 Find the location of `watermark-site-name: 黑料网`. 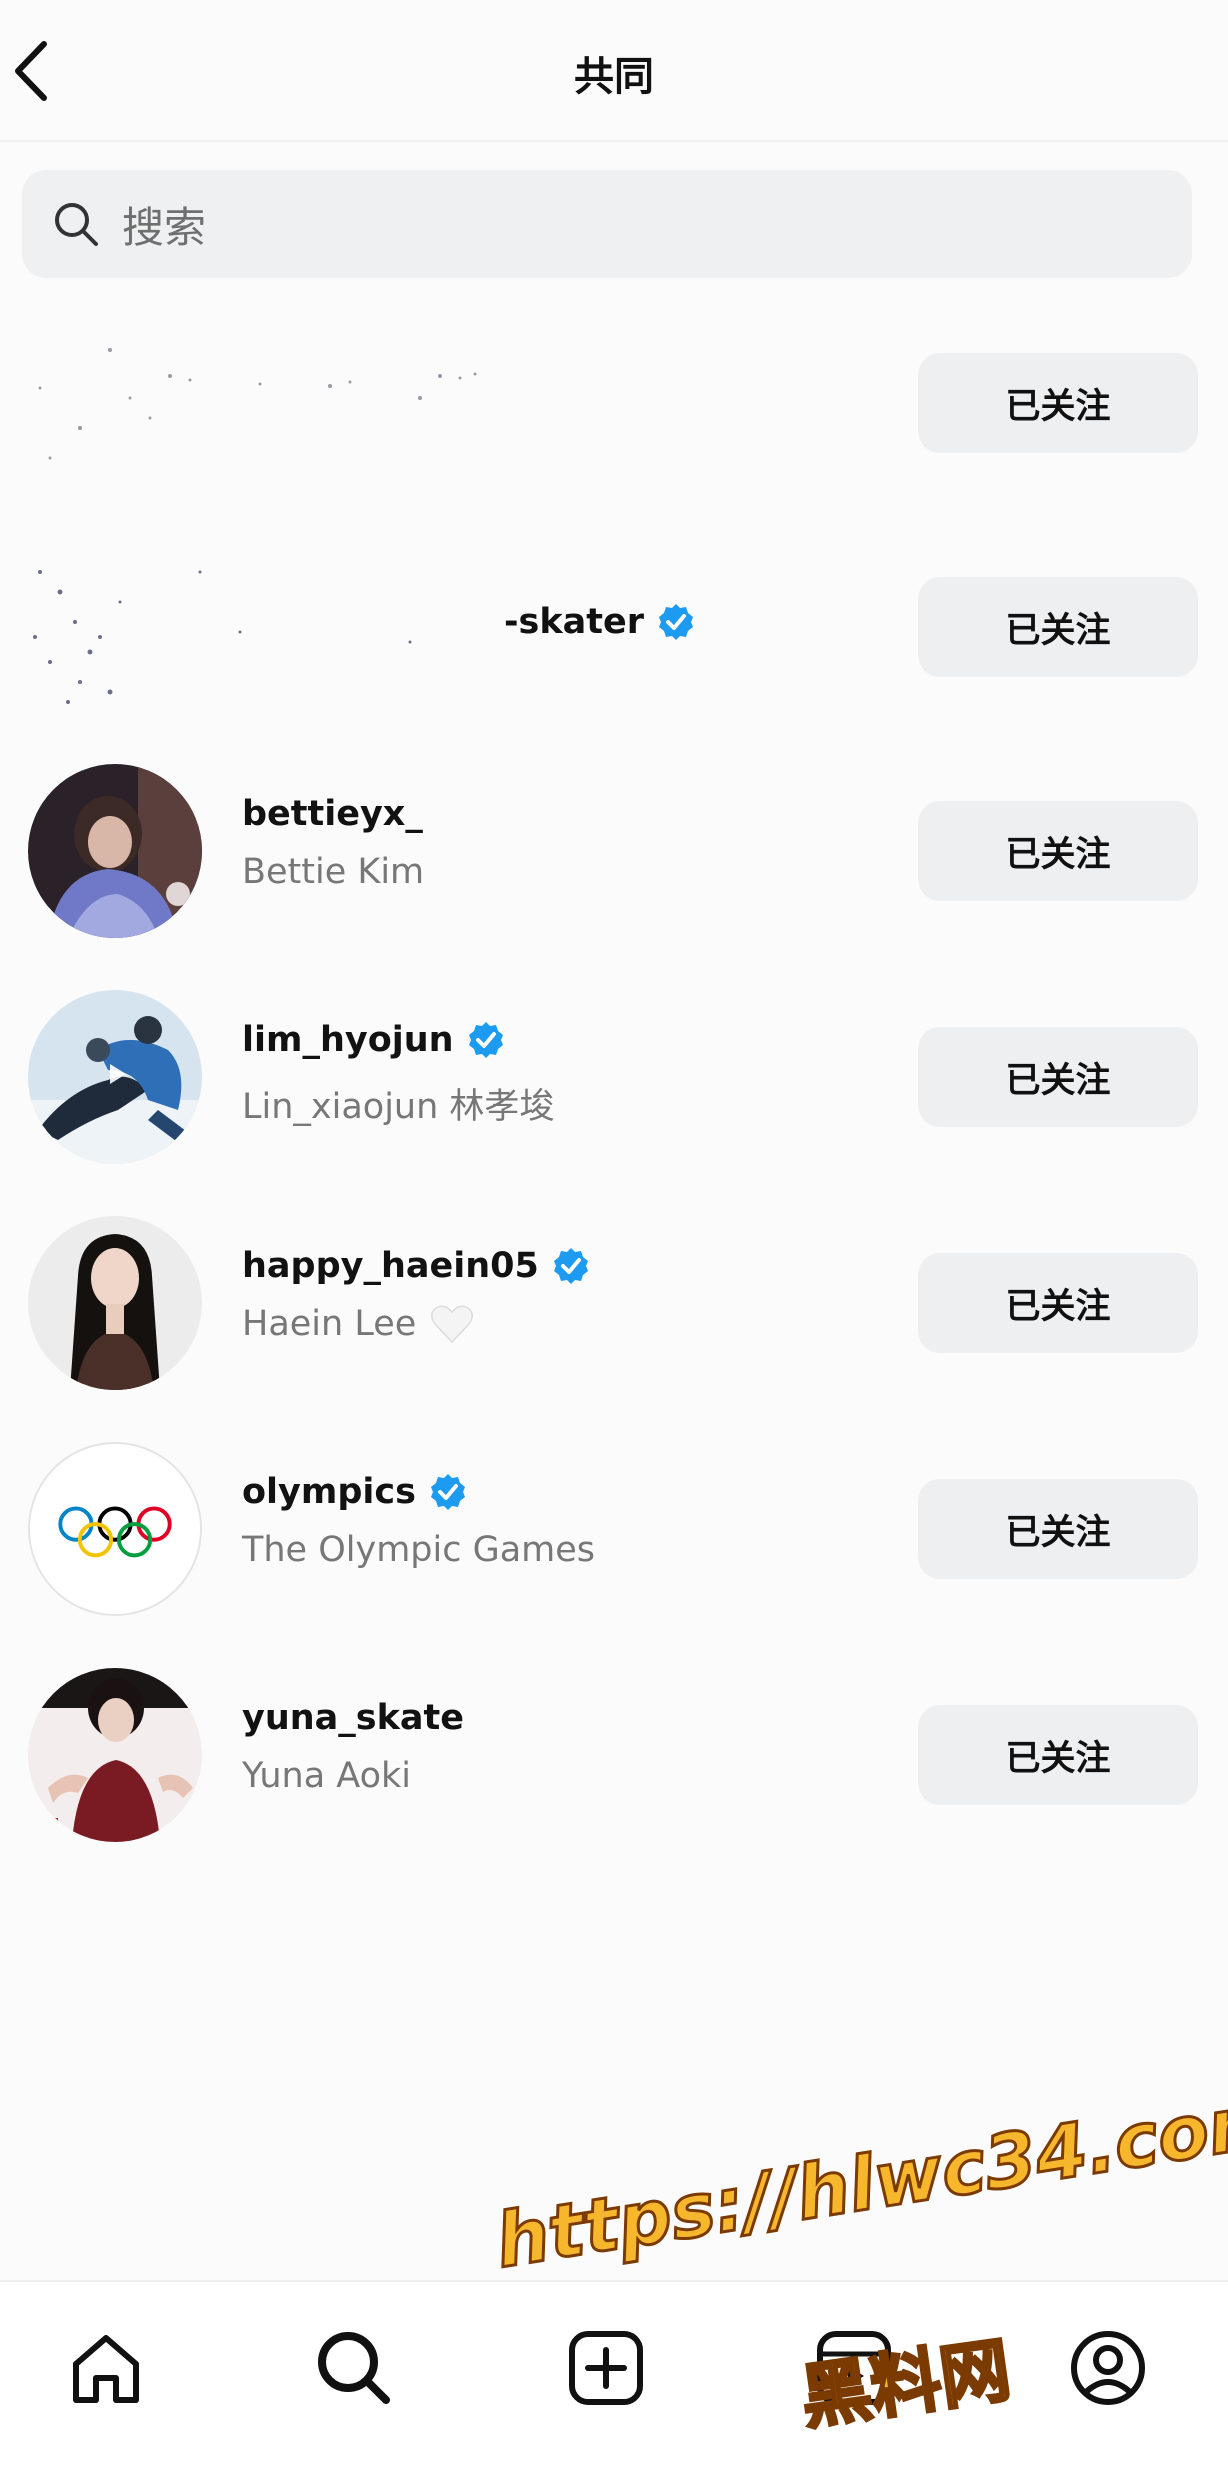

watermark-site-name: 黑料网 is located at coordinates (906, 2383).